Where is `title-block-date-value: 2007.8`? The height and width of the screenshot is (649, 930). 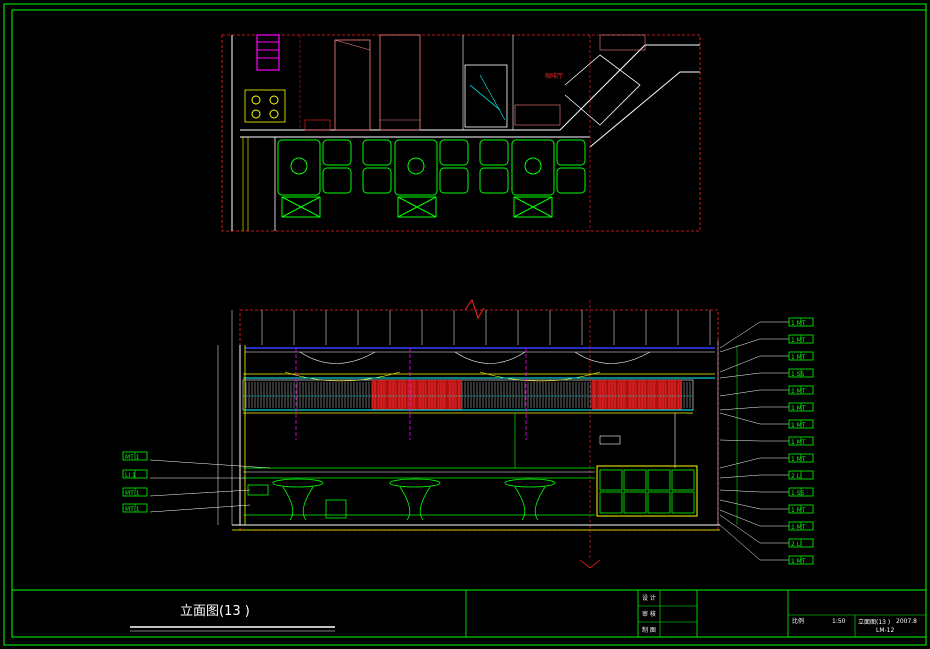 title-block-date-value: 2007.8 is located at coordinates (906, 621).